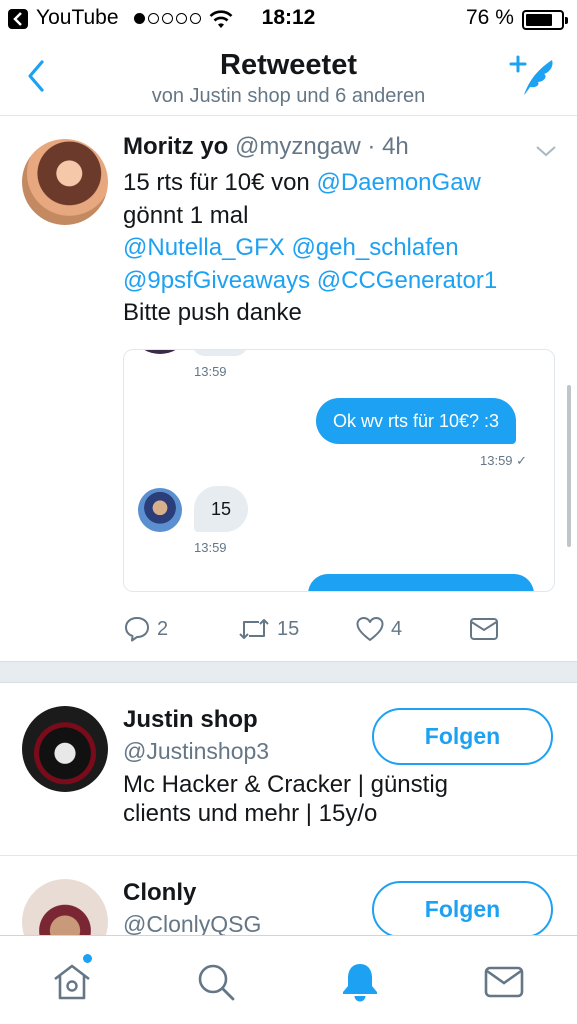 The image size is (577, 1024). I want to click on chat-timestamp: 13:59 ✓, so click(504, 460).